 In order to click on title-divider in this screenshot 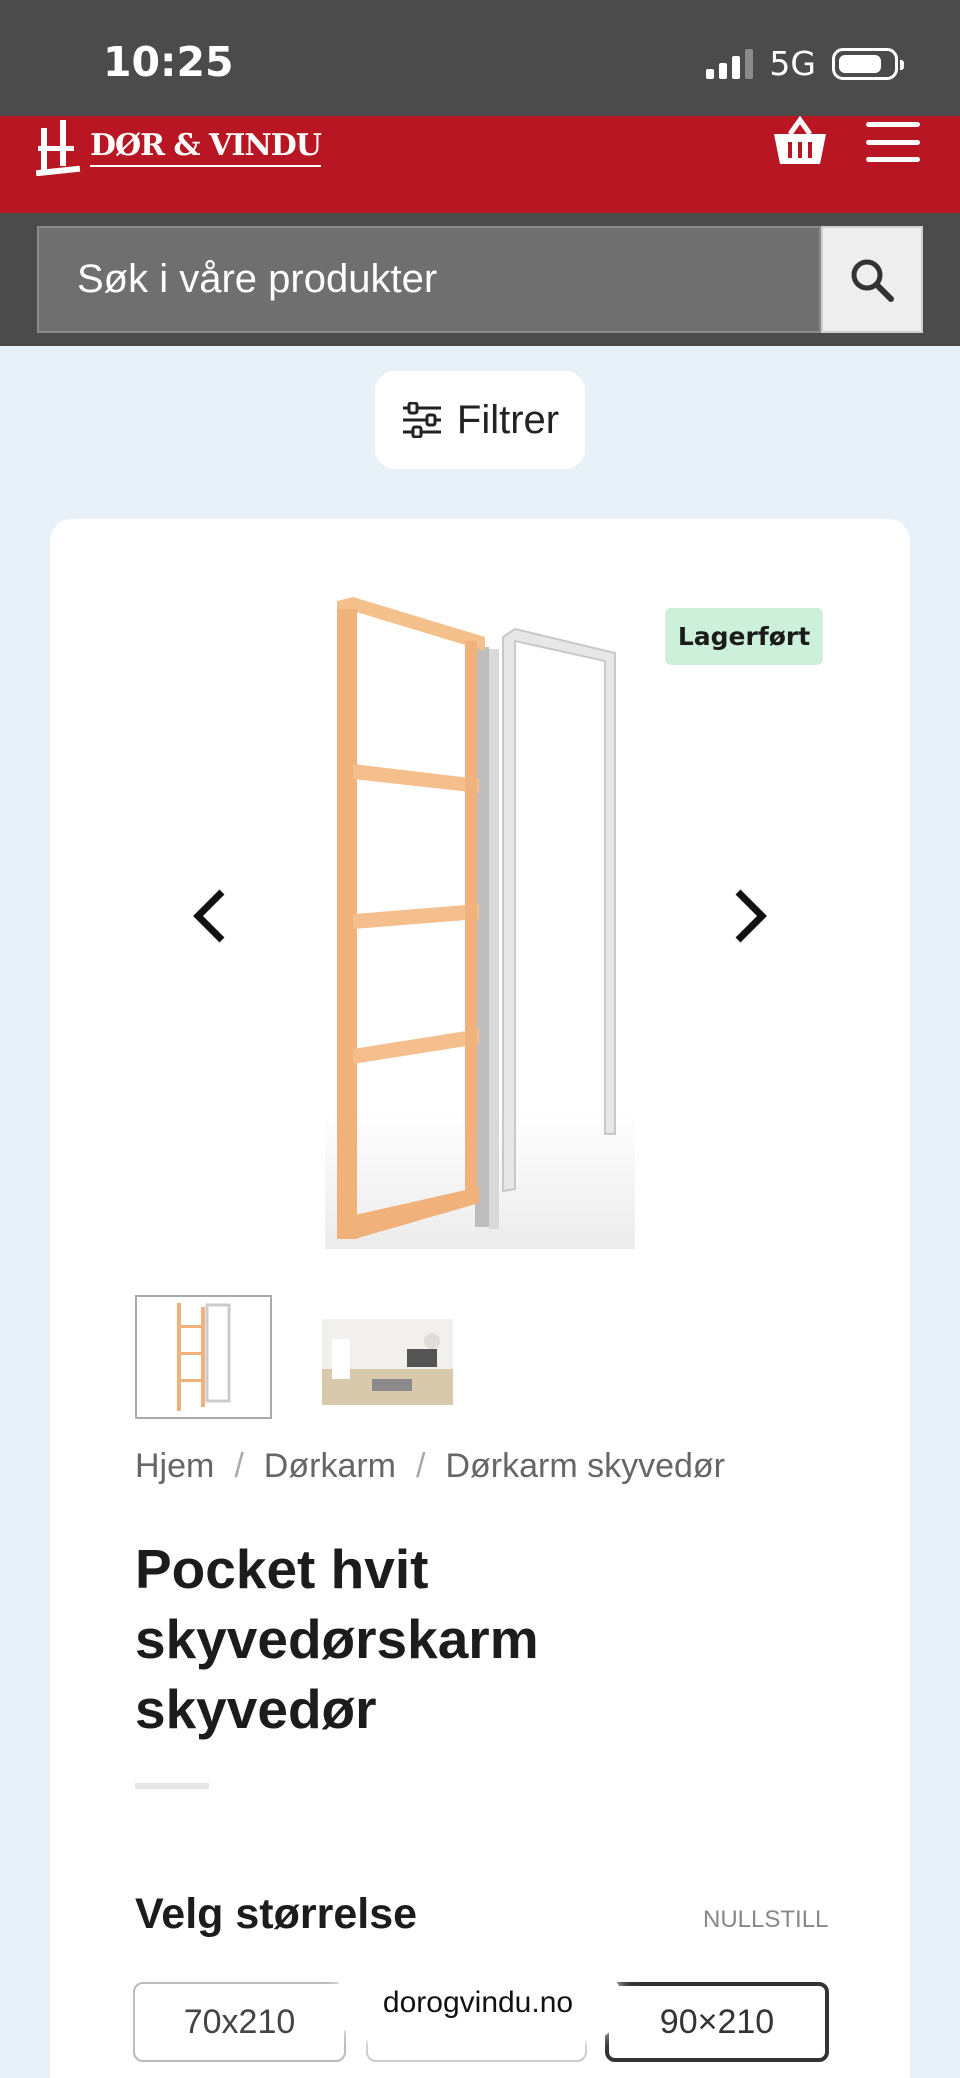, I will do `click(172, 1786)`.